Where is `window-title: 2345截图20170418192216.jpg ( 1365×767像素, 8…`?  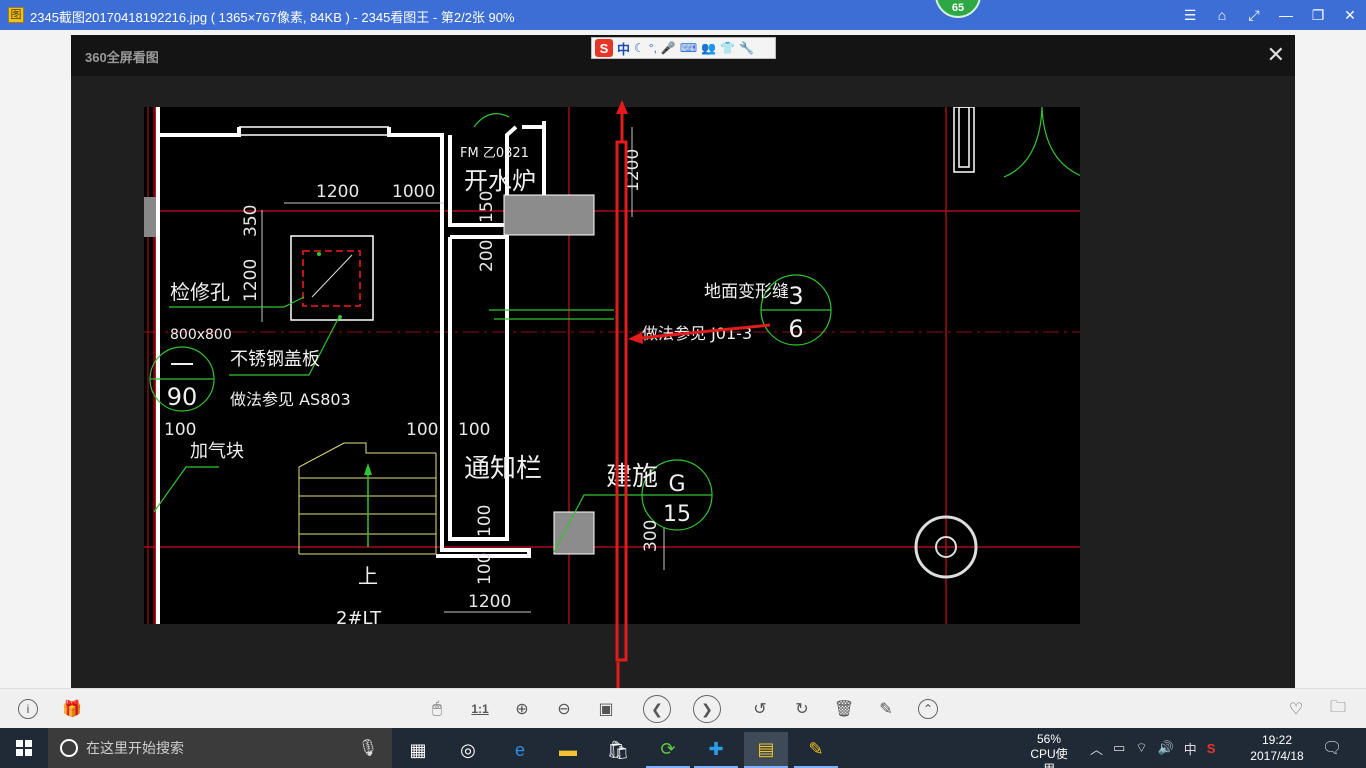
window-title: 2345截图20170418192216.jpg ( 1365×767像素, 8… is located at coordinates (272, 17).